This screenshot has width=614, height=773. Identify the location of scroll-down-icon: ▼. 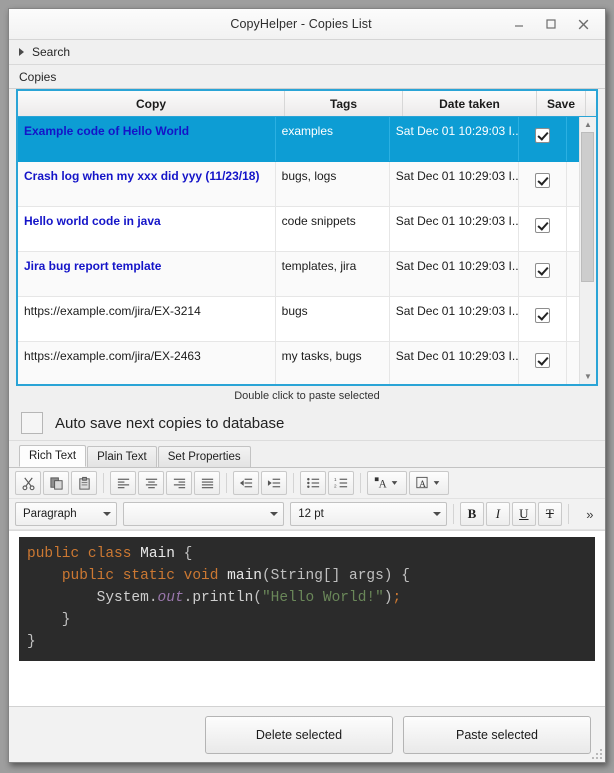
(588, 376).